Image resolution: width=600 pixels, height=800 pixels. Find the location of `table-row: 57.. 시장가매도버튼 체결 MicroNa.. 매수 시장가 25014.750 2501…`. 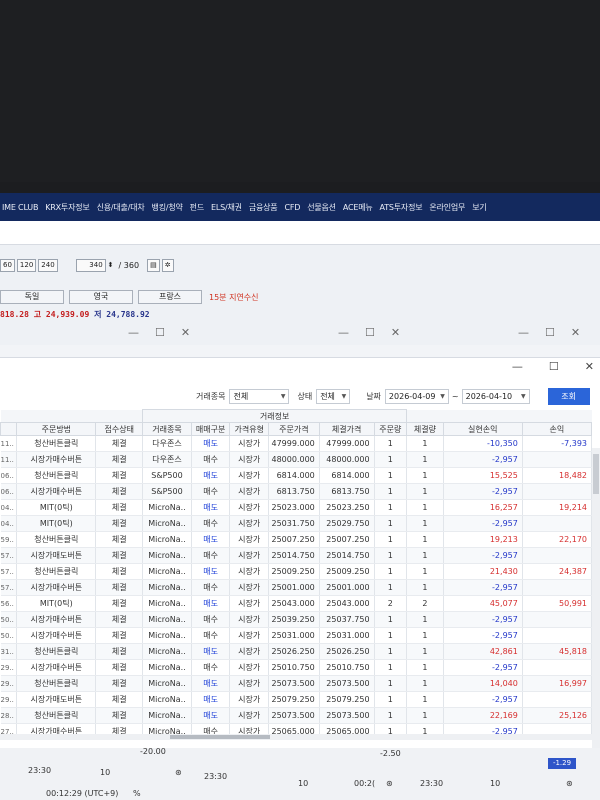

table-row: 57.. 시장가매도버튼 체결 MicroNa.. 매수 시장가 25014.750 2501… is located at coordinates (296, 555).